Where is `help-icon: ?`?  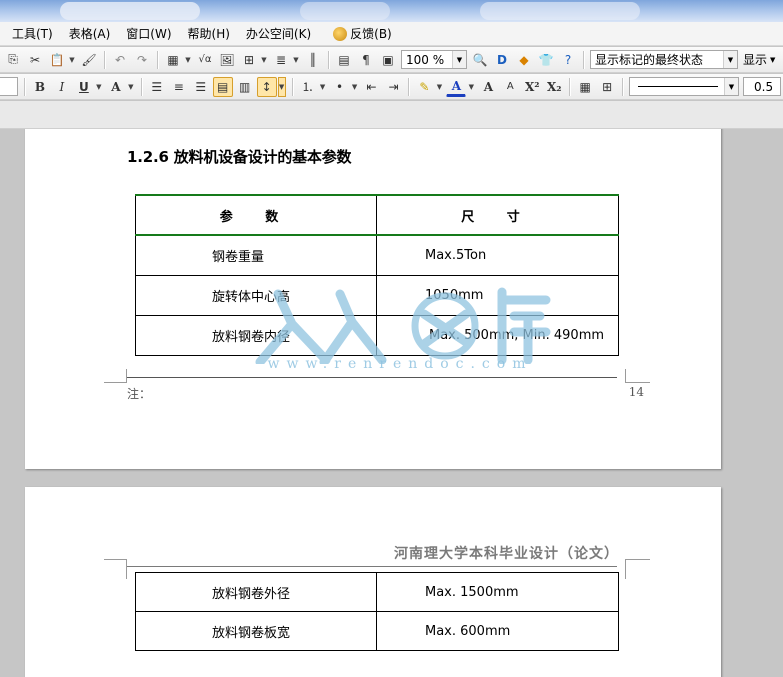
help-icon: ? is located at coordinates (568, 60).